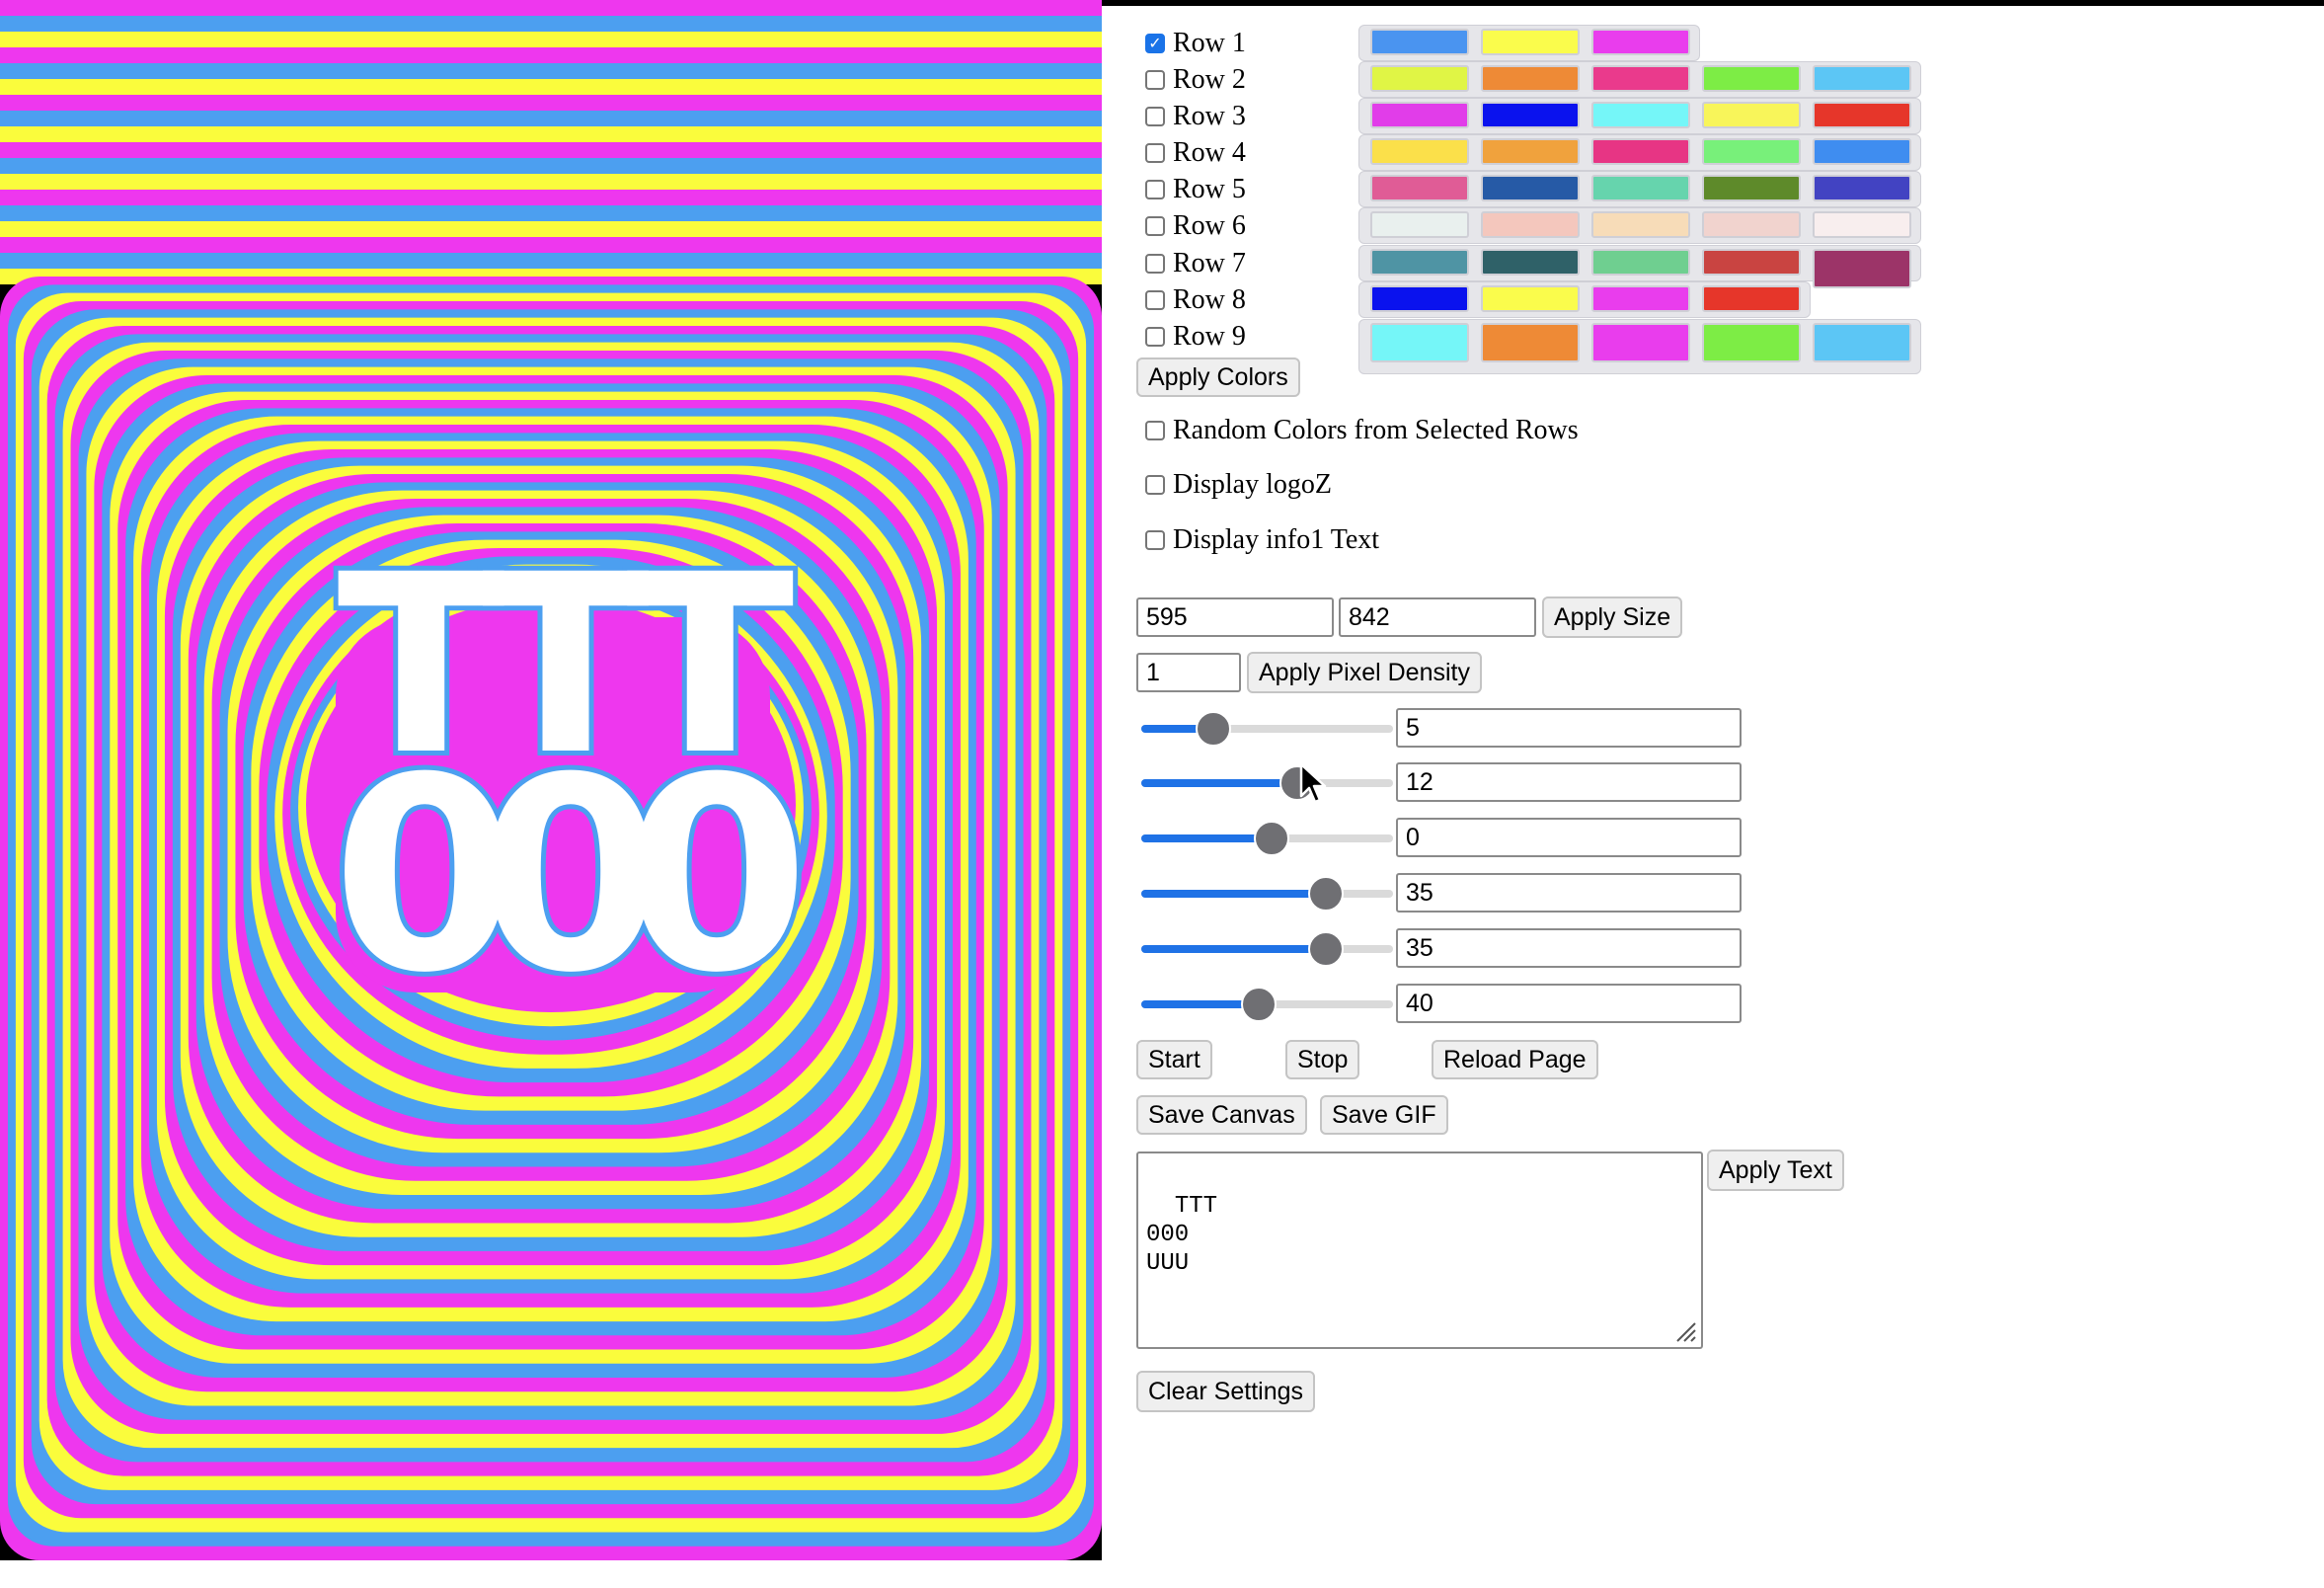 The width and height of the screenshot is (2324, 1588). I want to click on random-colors-option: Random Colors from Selected Rows, so click(1362, 430).